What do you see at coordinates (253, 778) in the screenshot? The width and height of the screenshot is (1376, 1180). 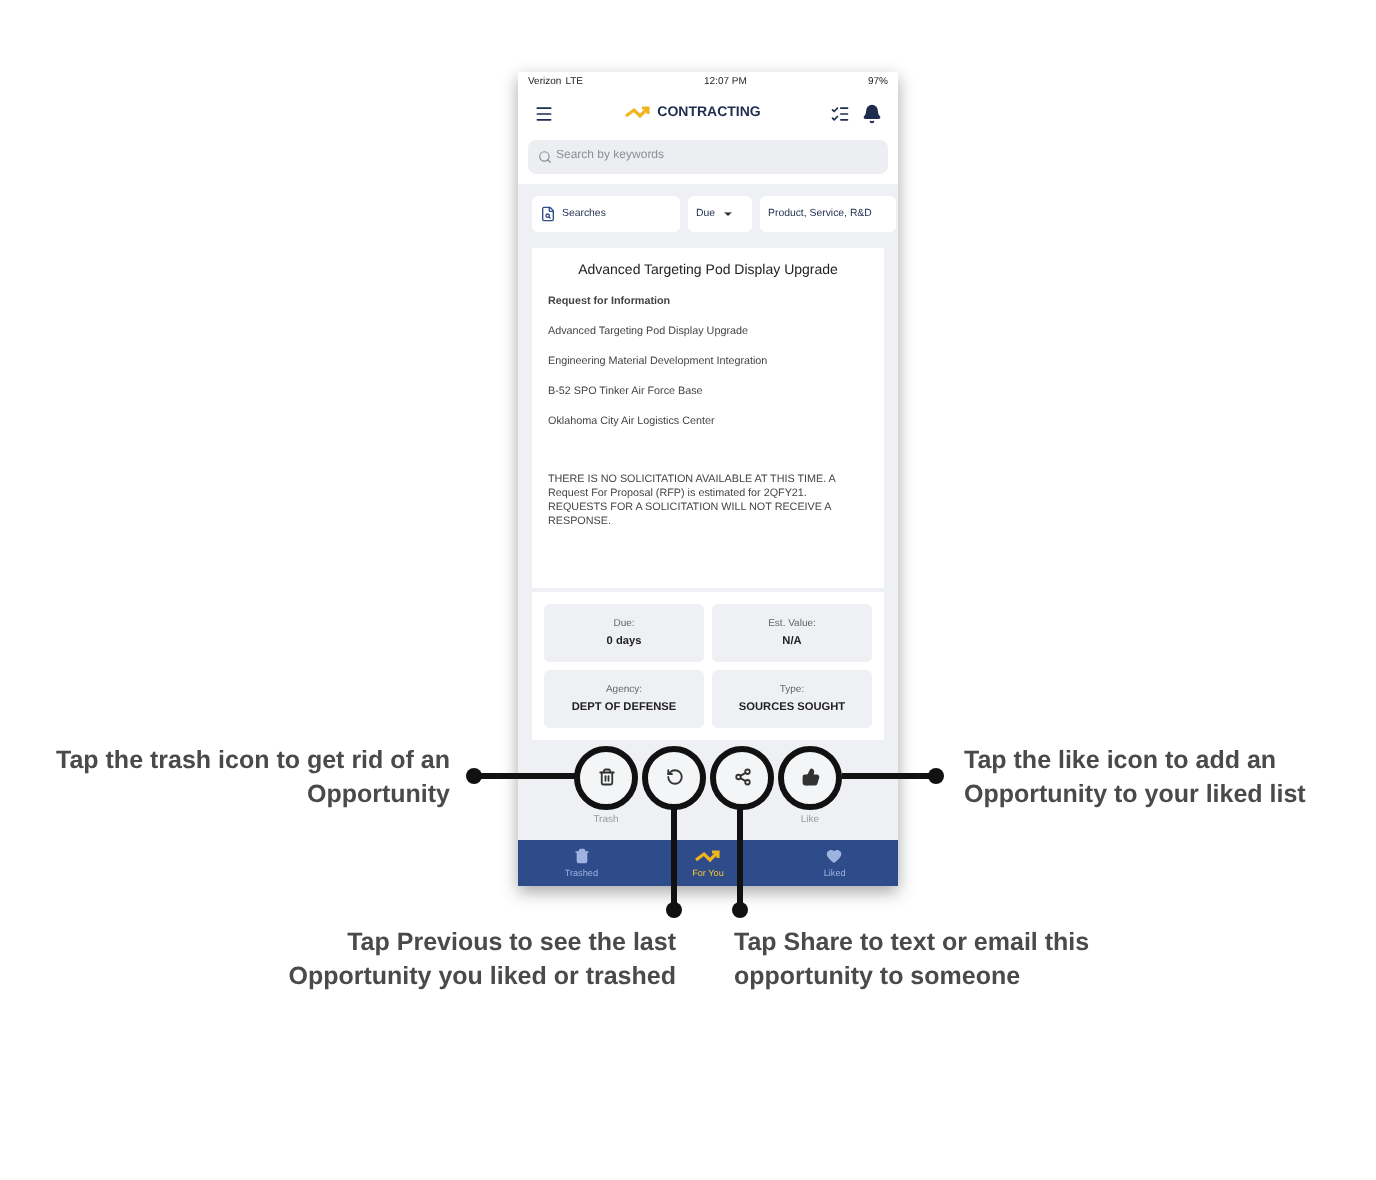 I see `callout-text: Tap the trash icon to get rid of an Opportunity` at bounding box center [253, 778].